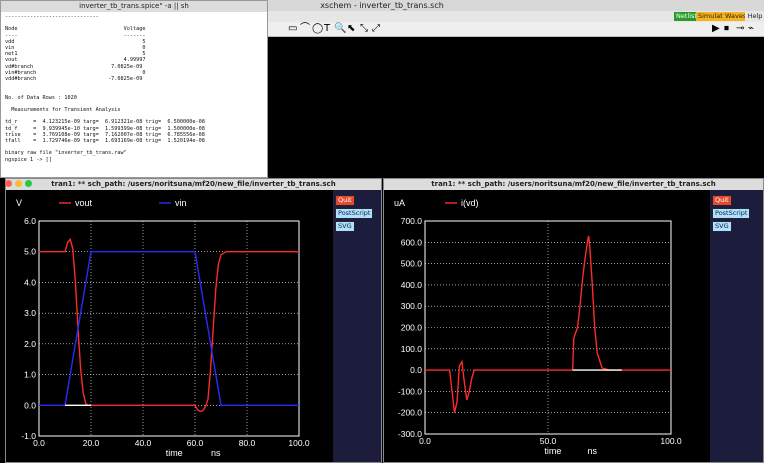 This screenshot has height=463, width=764. Describe the element at coordinates (30, 282) in the screenshot. I see `y-tick-label: 4.0` at that location.